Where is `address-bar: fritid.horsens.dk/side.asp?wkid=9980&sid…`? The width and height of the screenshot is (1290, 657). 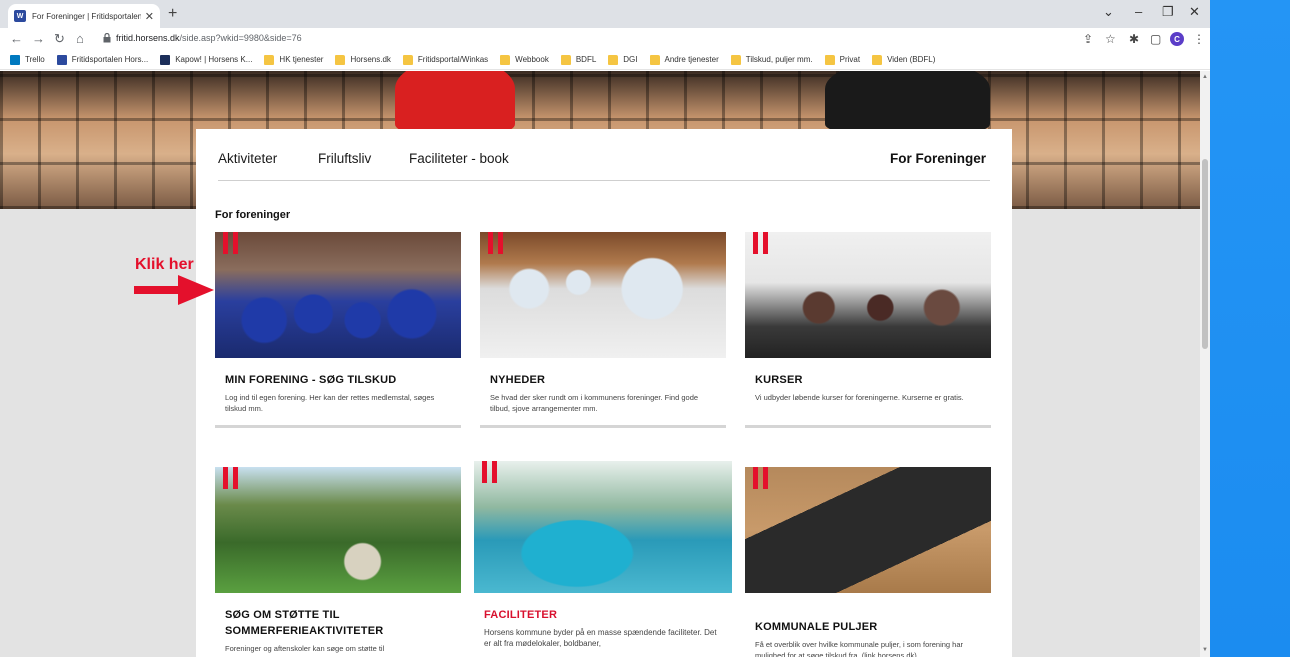 address-bar: fritid.horsens.dk/side.asp?wkid=9980&sid… is located at coordinates (209, 38).